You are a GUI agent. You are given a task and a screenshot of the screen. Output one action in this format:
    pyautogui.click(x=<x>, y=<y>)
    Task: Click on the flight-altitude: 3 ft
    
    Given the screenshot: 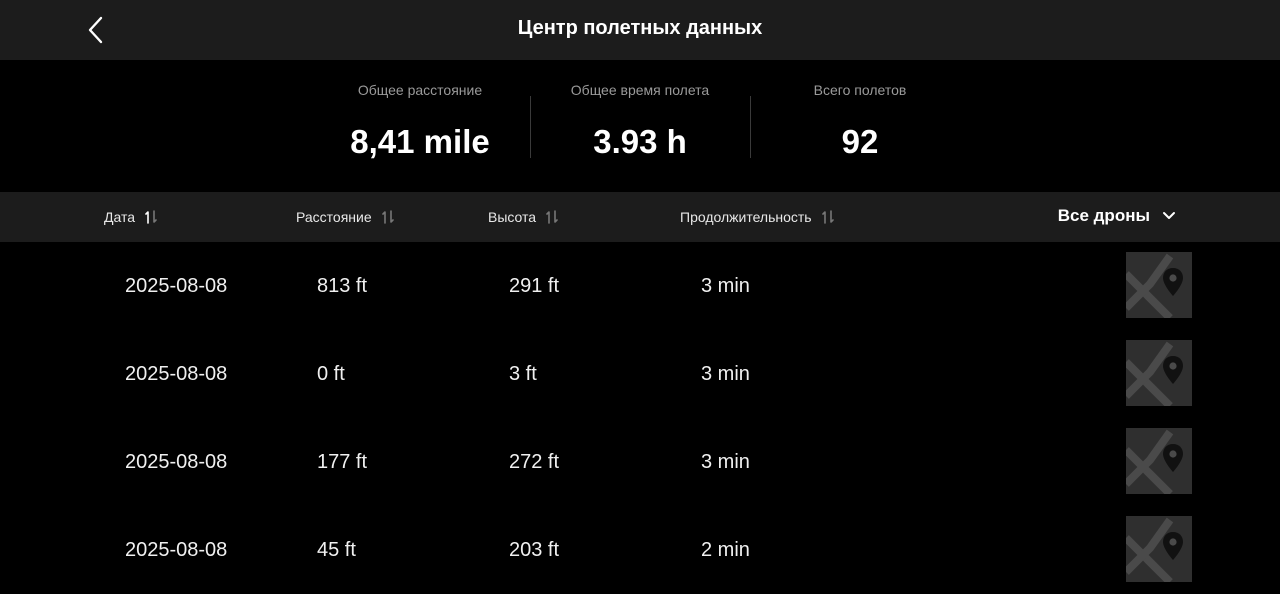 What is the action you would take?
    pyautogui.click(x=523, y=374)
    